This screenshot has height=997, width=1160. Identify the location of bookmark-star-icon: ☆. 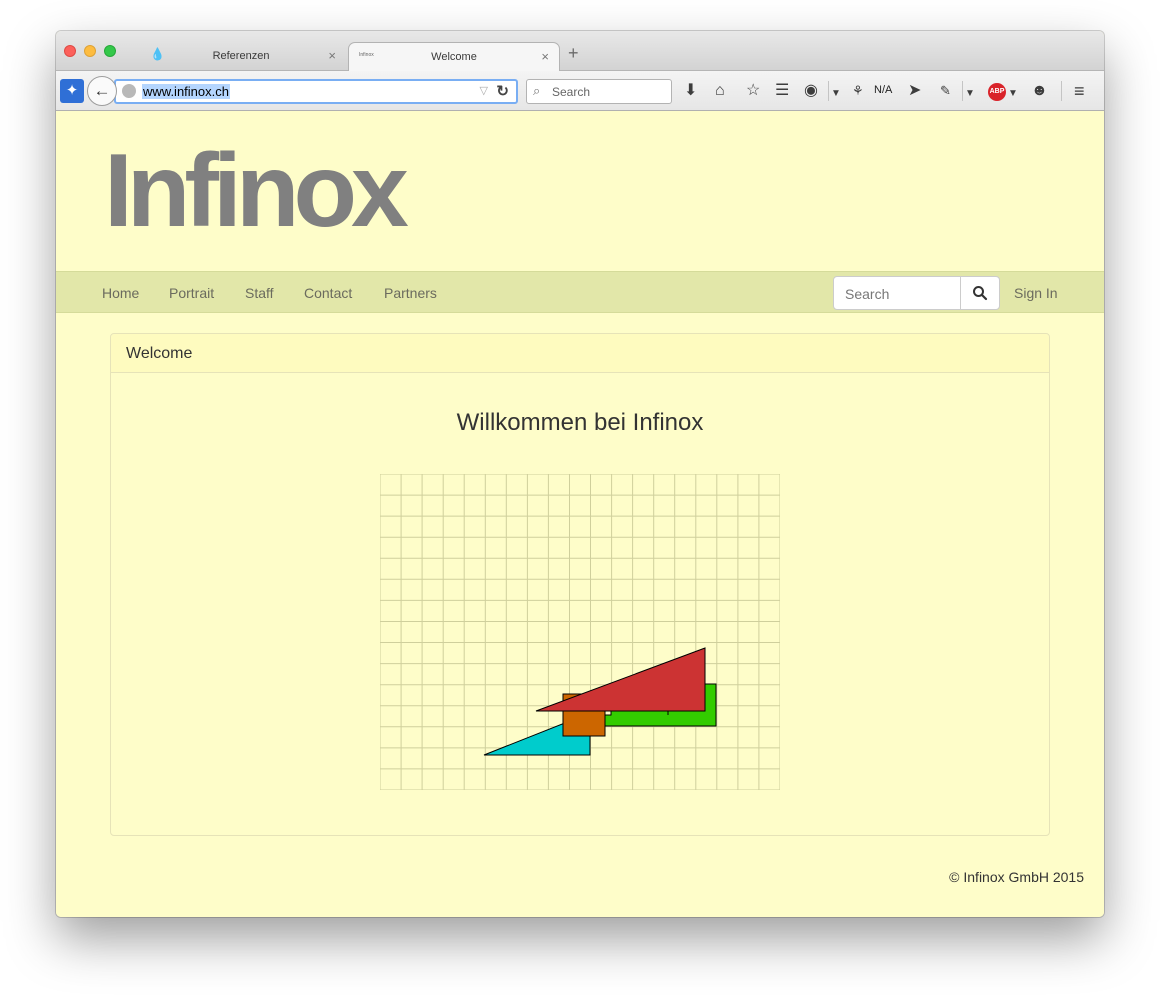
(753, 91).